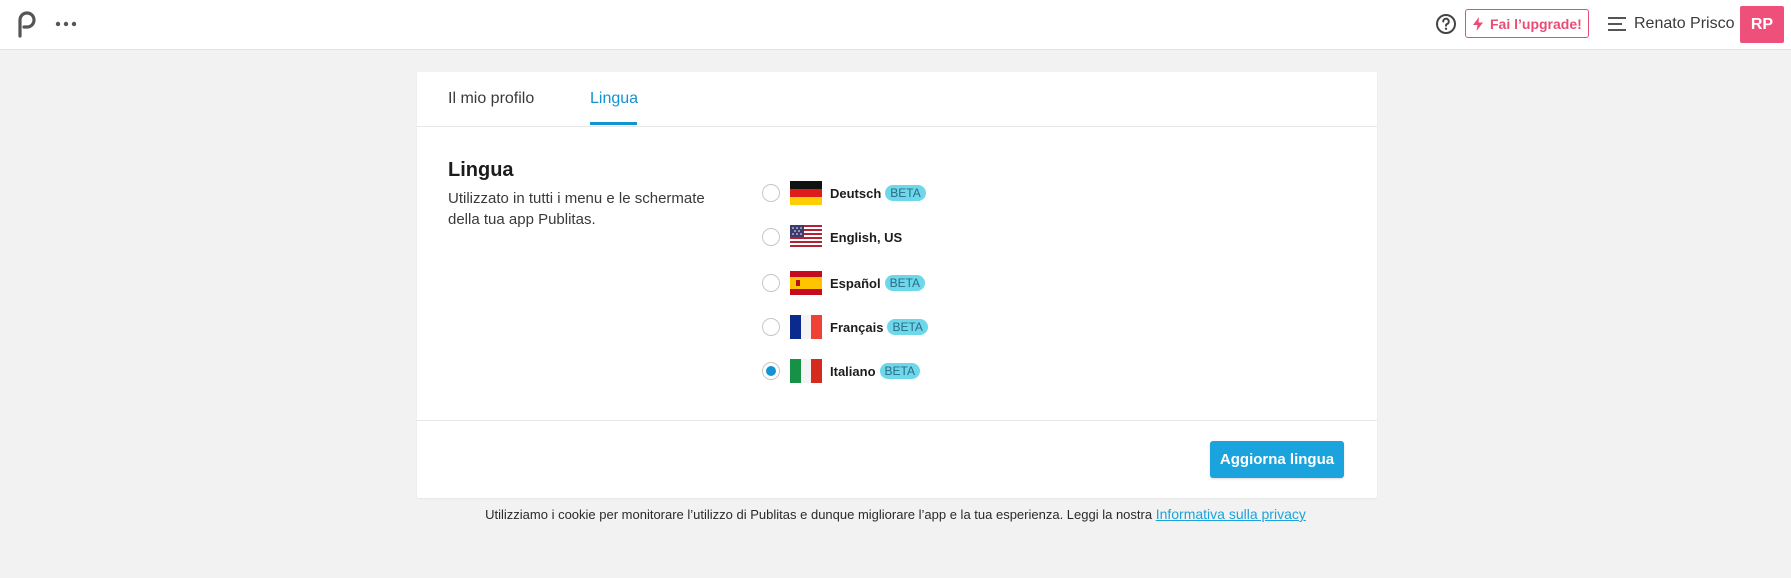 This screenshot has width=1791, height=578. What do you see at coordinates (771, 327) in the screenshot?
I see `radio-francais` at bounding box center [771, 327].